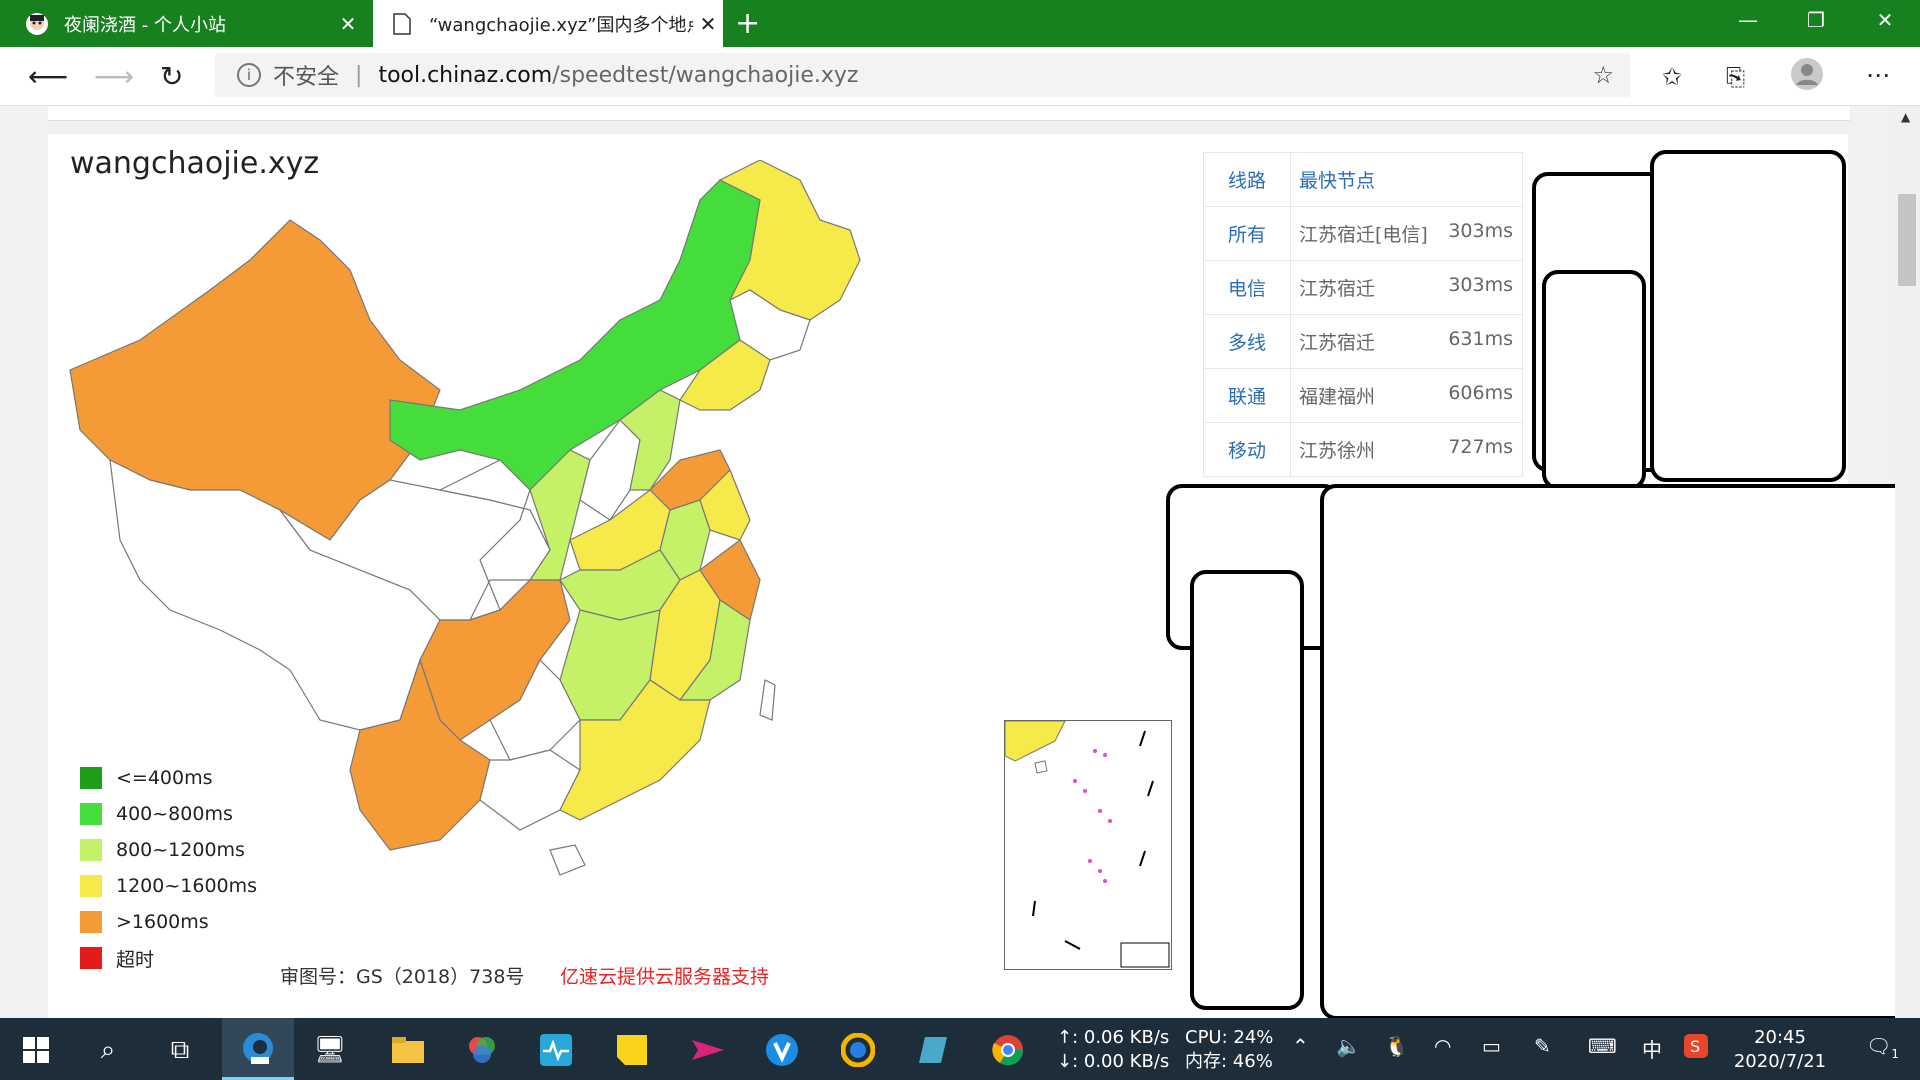  What do you see at coordinates (530, 790) in the screenshot?
I see `region-guangxi` at bounding box center [530, 790].